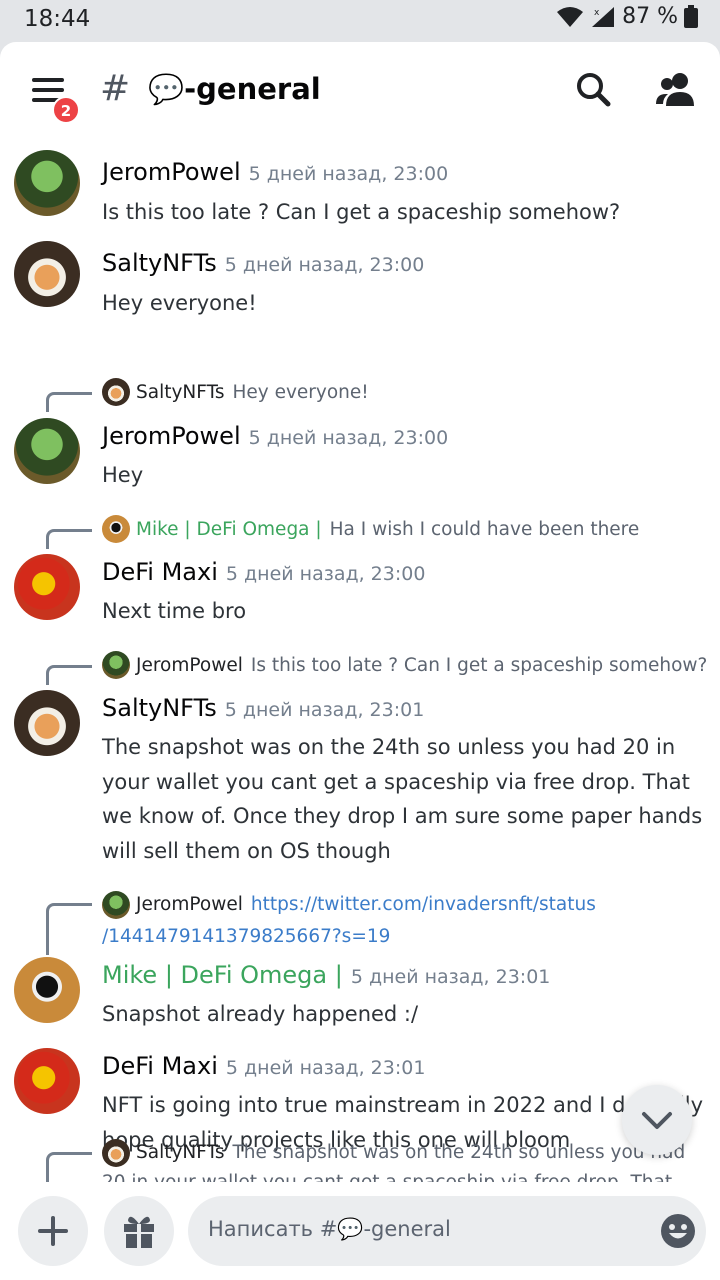  What do you see at coordinates (597, 13) in the screenshot?
I see `svg-text: x` at bounding box center [597, 13].